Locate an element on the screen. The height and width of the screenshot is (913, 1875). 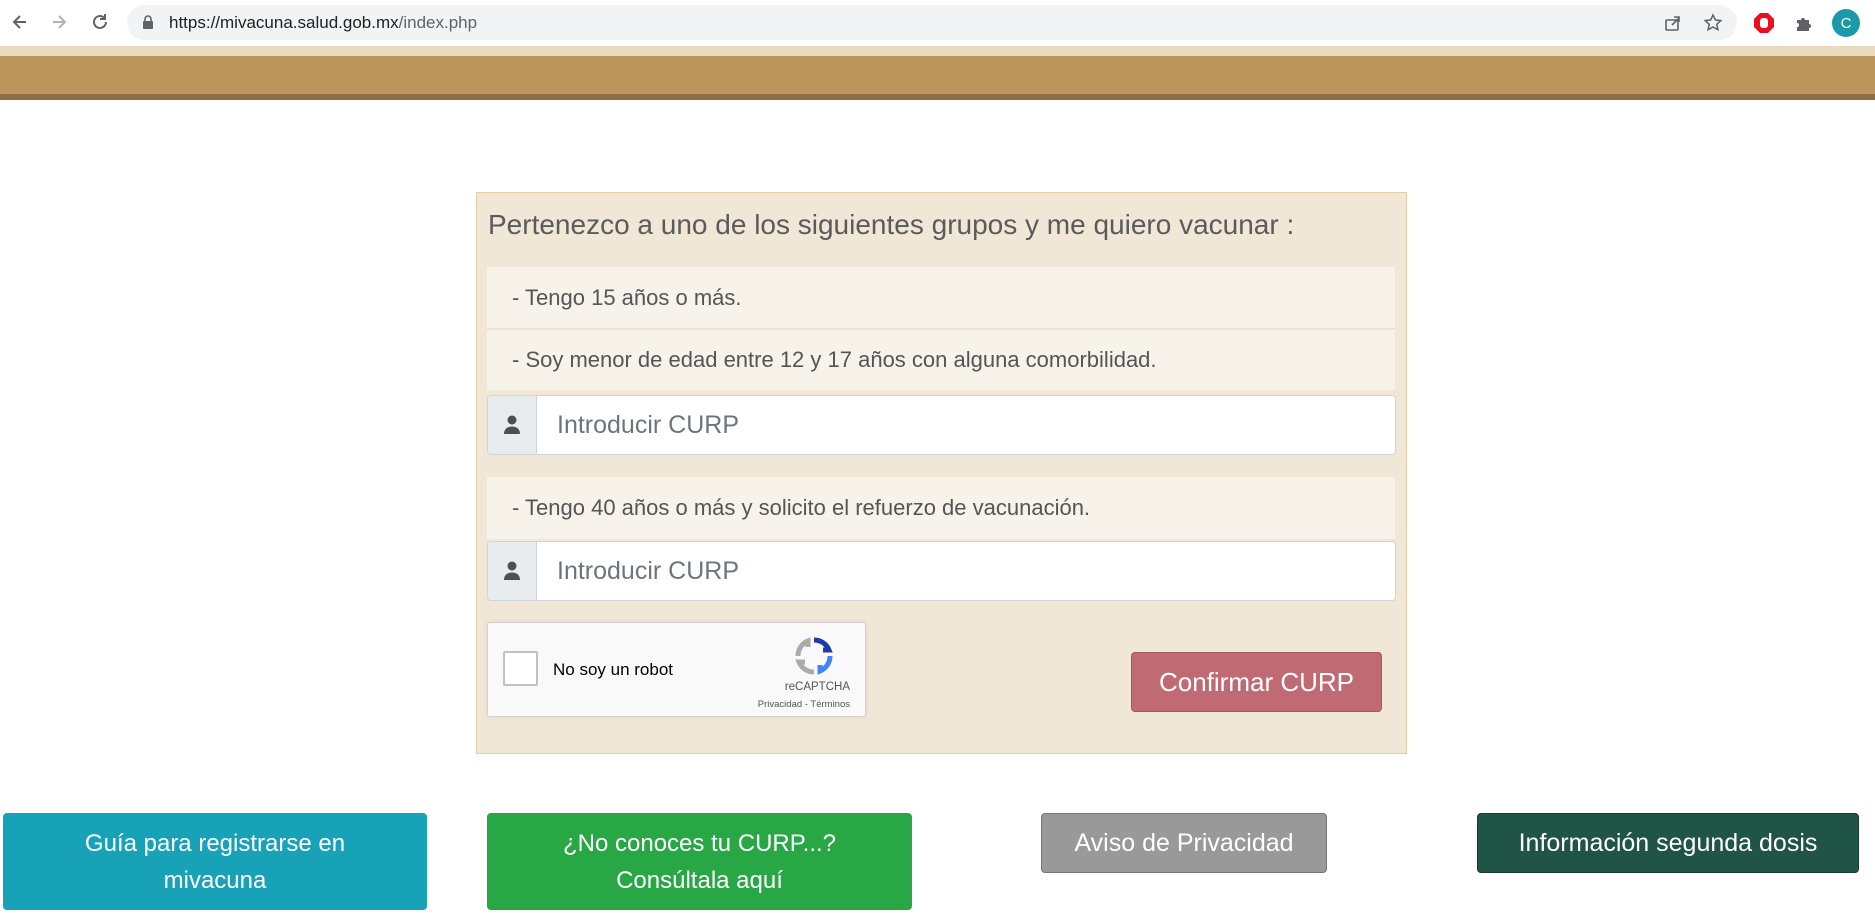
forward-button is located at coordinates (59, 22).